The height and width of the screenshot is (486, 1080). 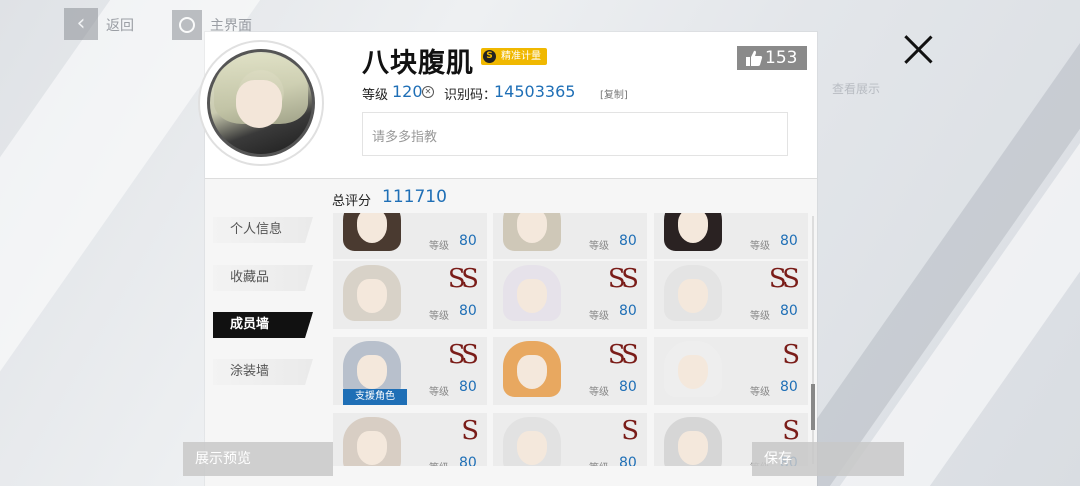 I want to click on badge-s-icon: S, so click(x=489, y=56).